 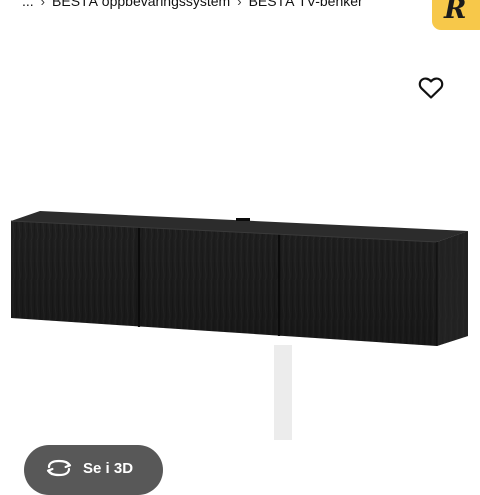 I want to click on heart-outline-icon, so click(x=431, y=88).